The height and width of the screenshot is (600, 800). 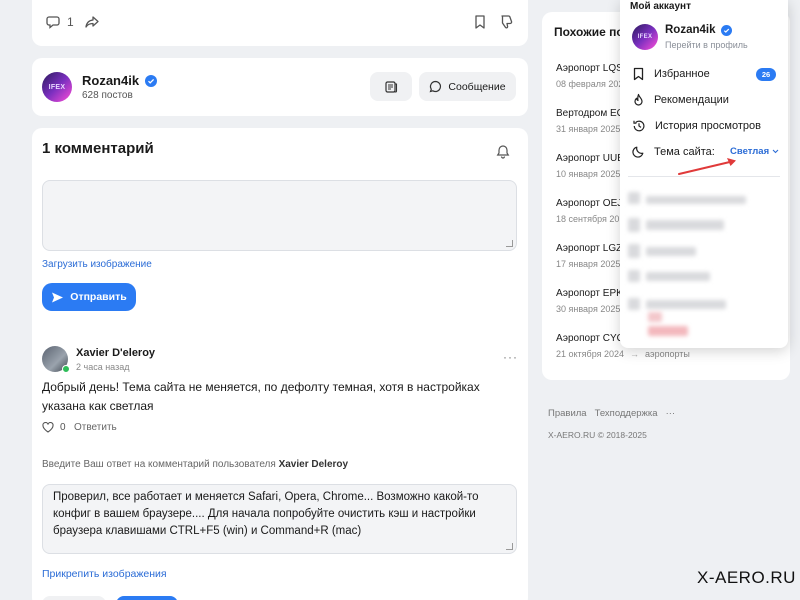 What do you see at coordinates (597, 435) in the screenshot?
I see `copyright: X-AERO.RU © 2018-2025` at bounding box center [597, 435].